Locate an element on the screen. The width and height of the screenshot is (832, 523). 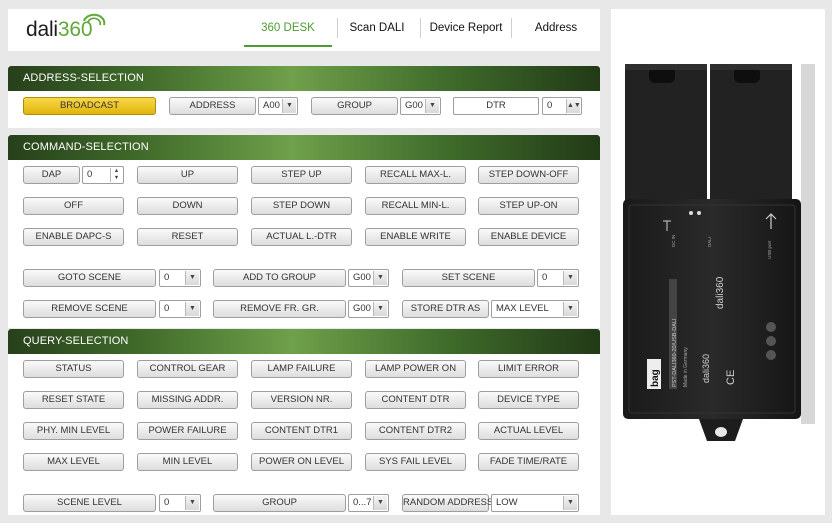
tab-scan-dali: Scan DALI is located at coordinates (377, 28).